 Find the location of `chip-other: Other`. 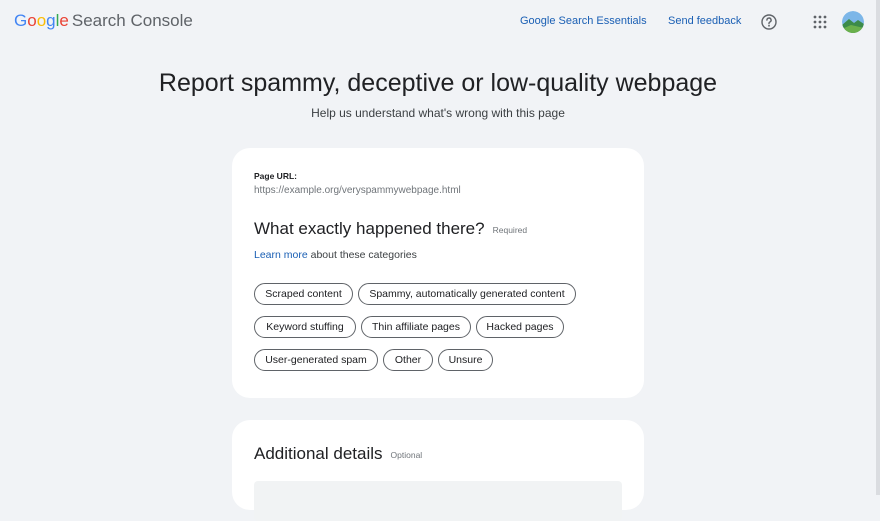

chip-other: Other is located at coordinates (408, 360).